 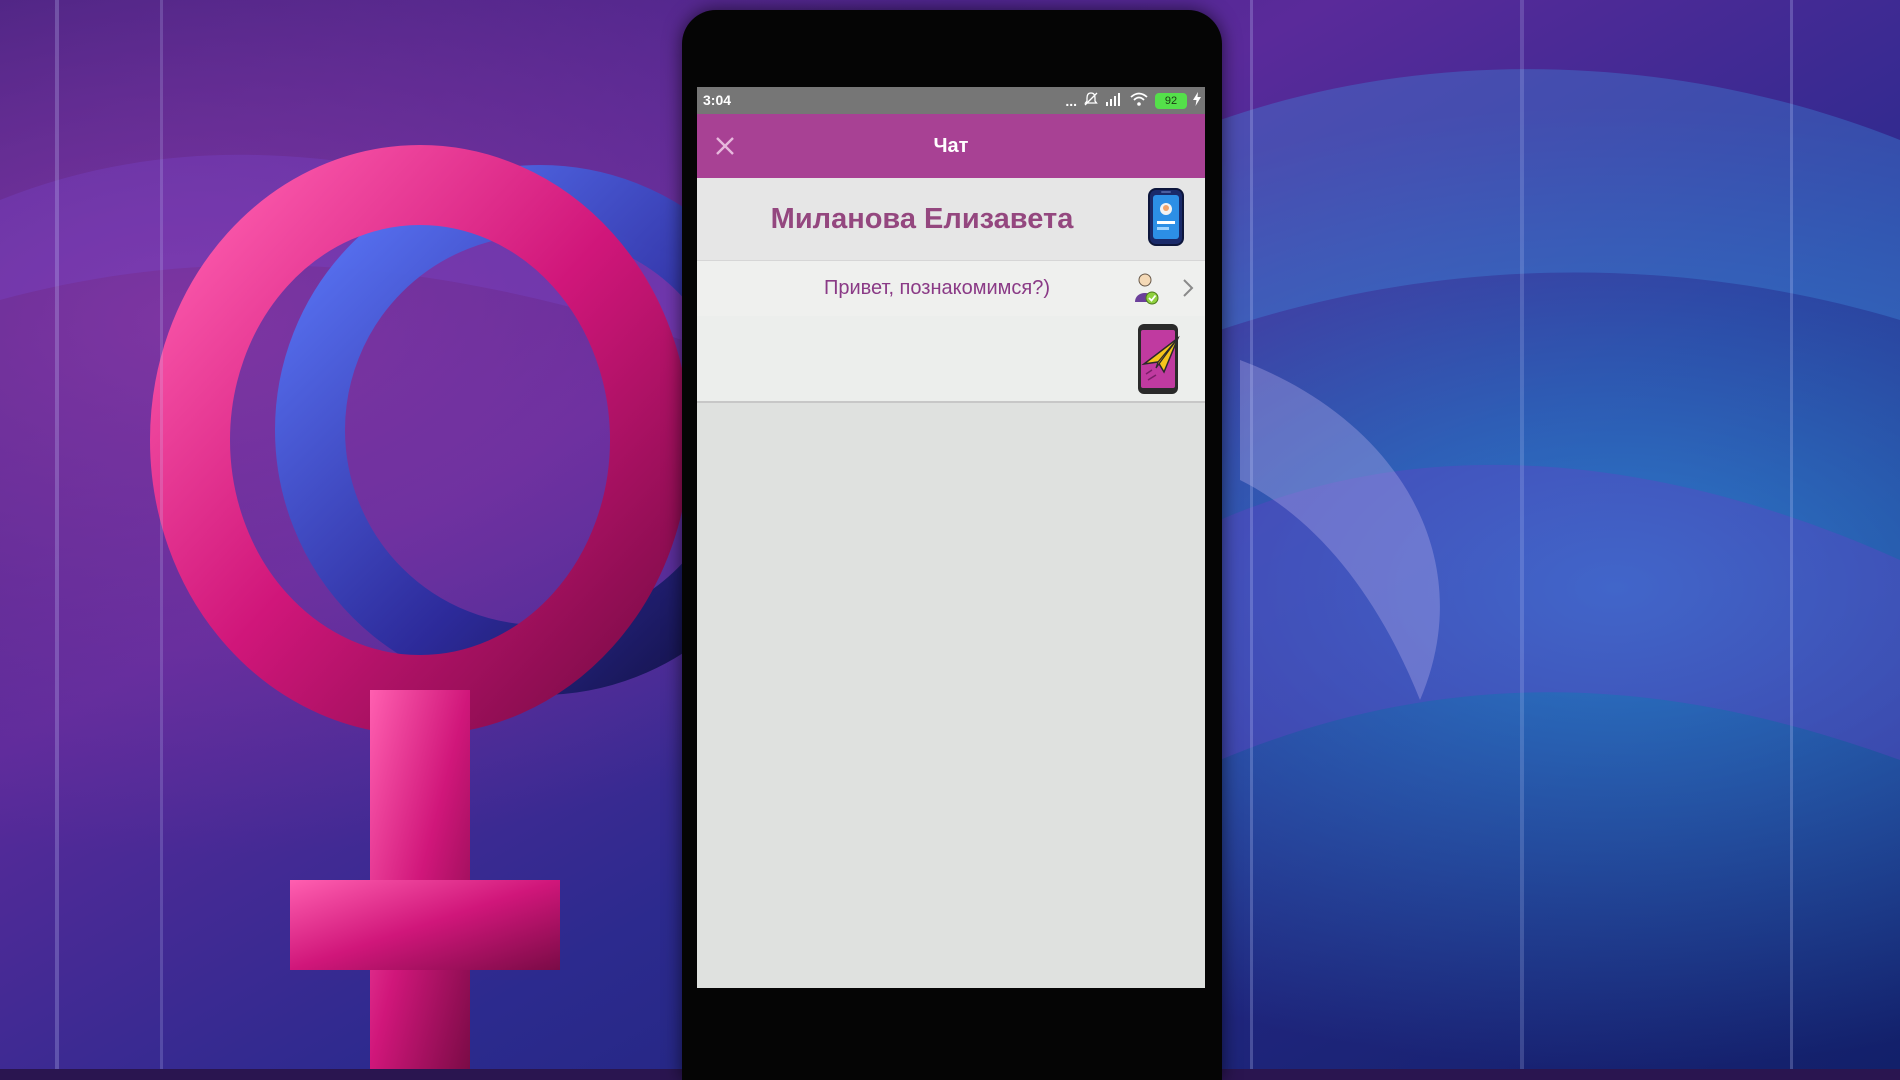 I want to click on page-title: Чат, so click(x=951, y=146).